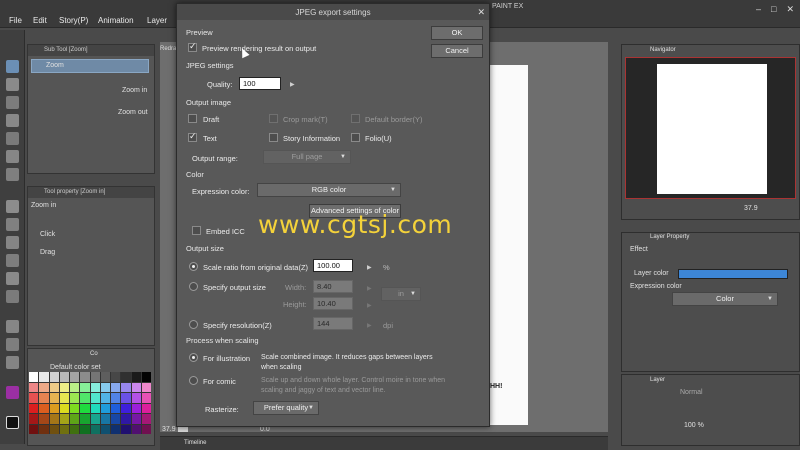 The height and width of the screenshot is (450, 800). Describe the element at coordinates (73, 20) in the screenshot. I see `menu-story: Story(P)` at that location.